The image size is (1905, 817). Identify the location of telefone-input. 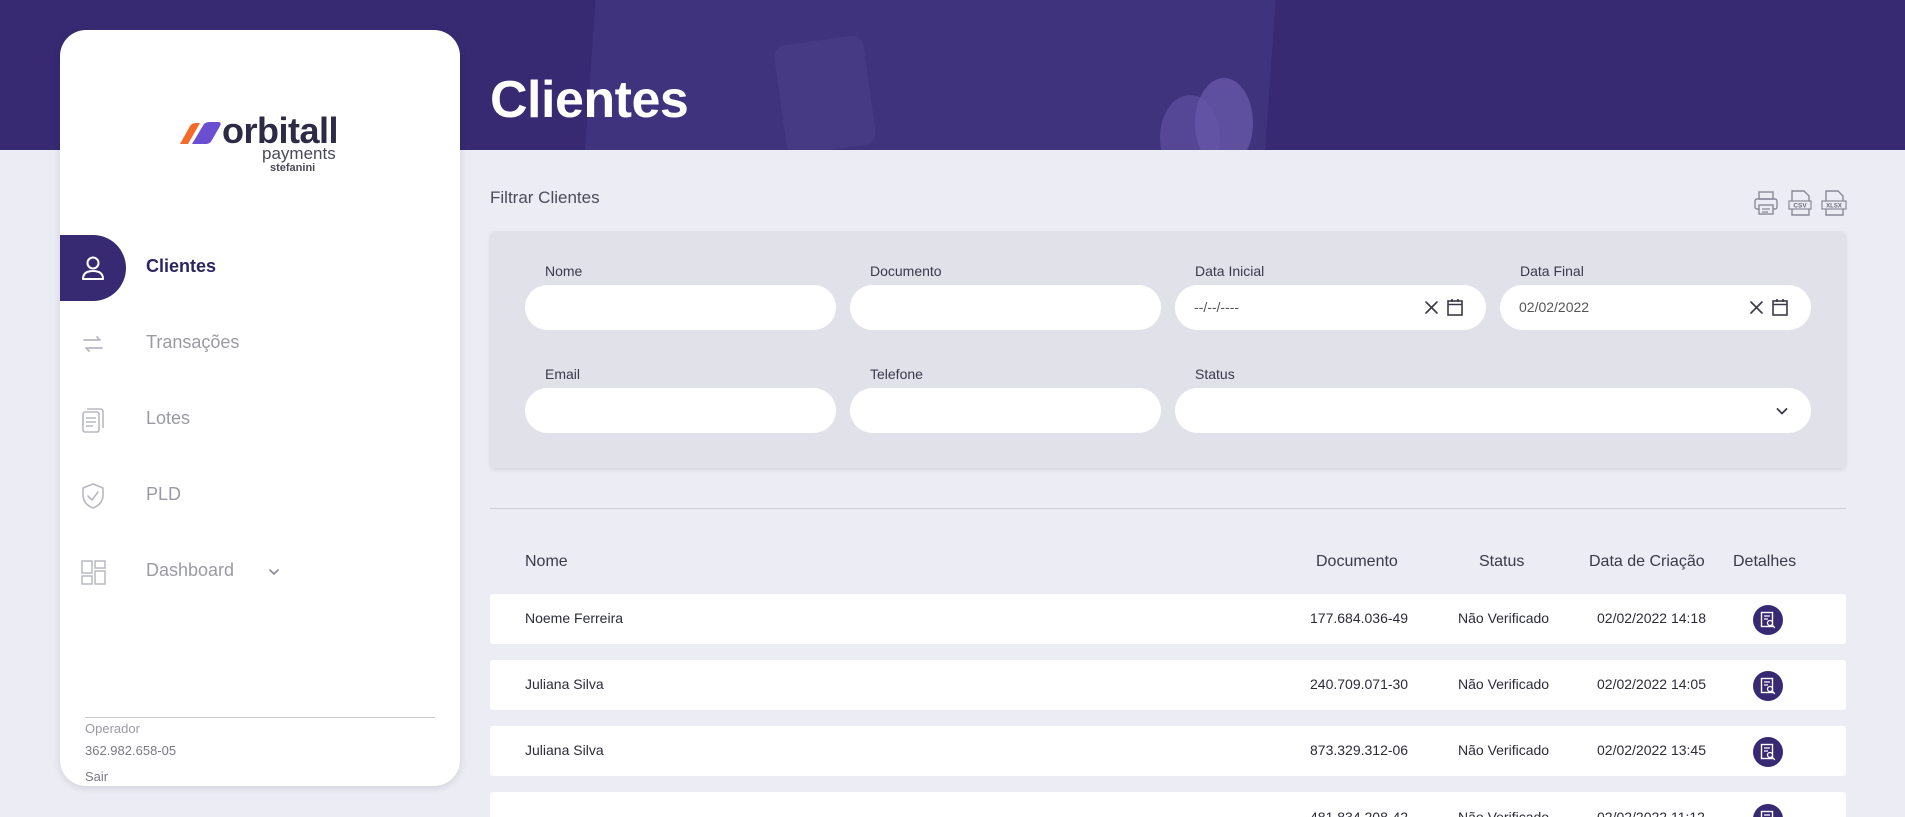
(1005, 410).